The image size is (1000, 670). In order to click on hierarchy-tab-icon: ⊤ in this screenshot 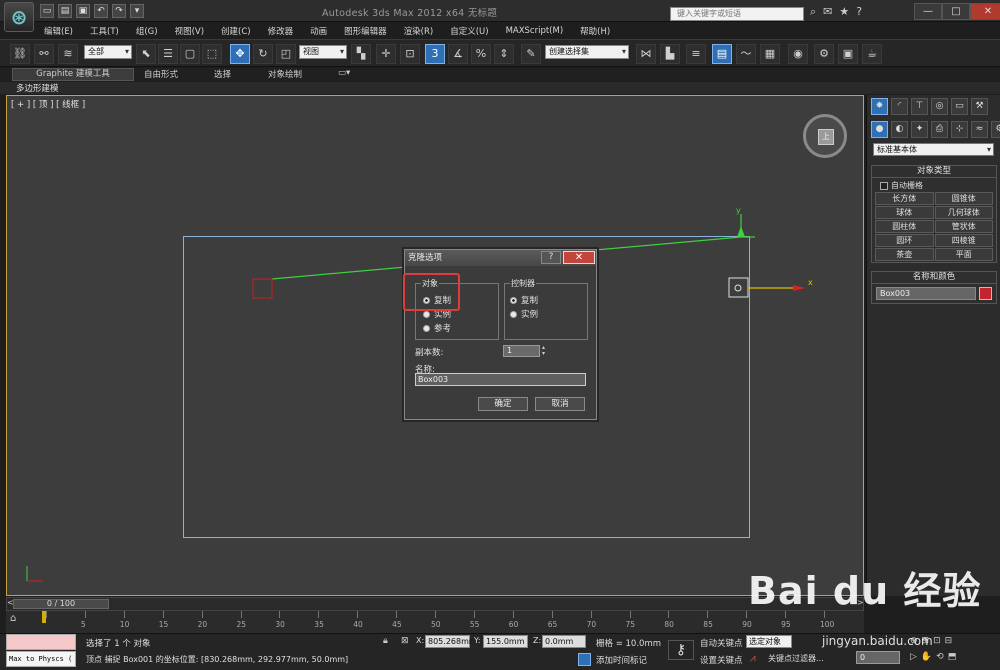, I will do `click(919, 106)`.